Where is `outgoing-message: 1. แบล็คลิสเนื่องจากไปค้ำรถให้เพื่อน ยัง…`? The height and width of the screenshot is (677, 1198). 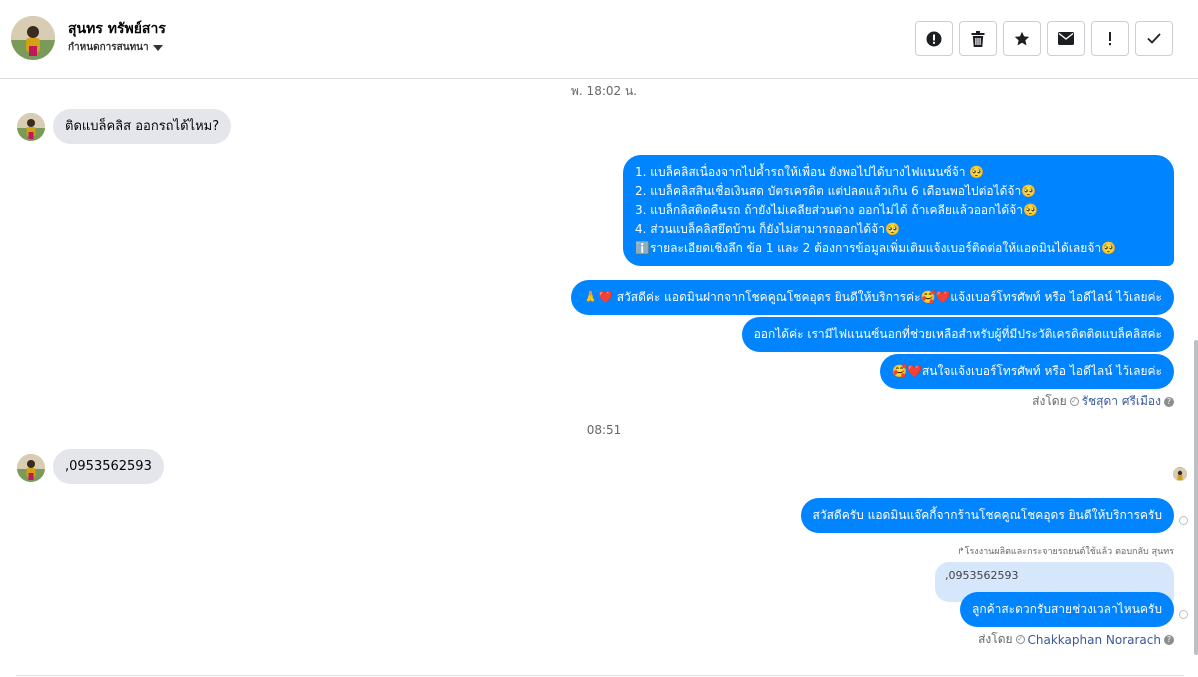
outgoing-message: 1. แบล็คลิสเนื่องจากไปค้ำรถให้เพื่อน ยัง… is located at coordinates (898, 210).